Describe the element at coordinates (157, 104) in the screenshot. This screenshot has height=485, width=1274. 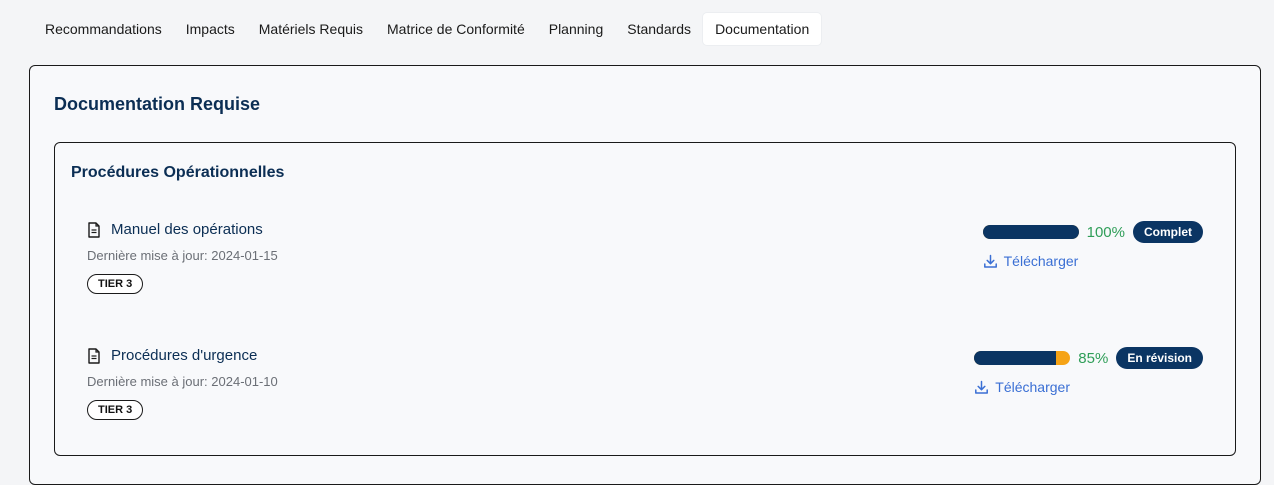
I see `panel-title: Documentation Requise` at that location.